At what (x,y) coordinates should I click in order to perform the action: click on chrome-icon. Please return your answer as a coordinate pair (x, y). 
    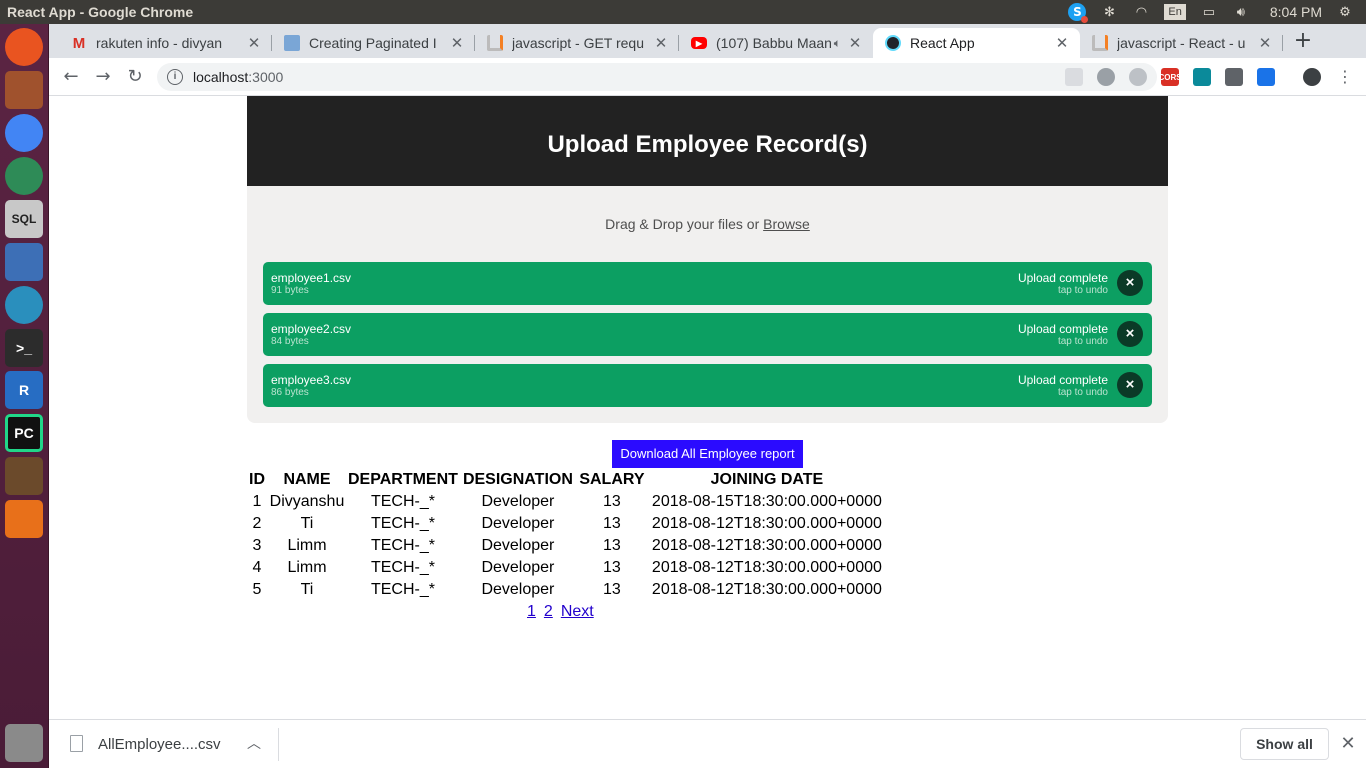
    Looking at the image, I should click on (24, 133).